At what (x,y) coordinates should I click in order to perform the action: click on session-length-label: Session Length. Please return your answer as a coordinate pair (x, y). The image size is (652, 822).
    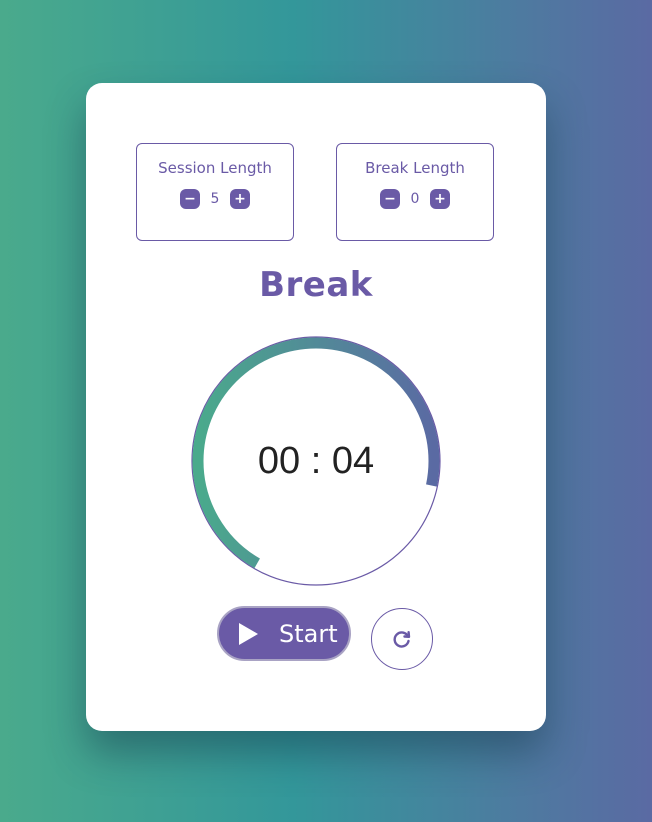
    Looking at the image, I should click on (215, 168).